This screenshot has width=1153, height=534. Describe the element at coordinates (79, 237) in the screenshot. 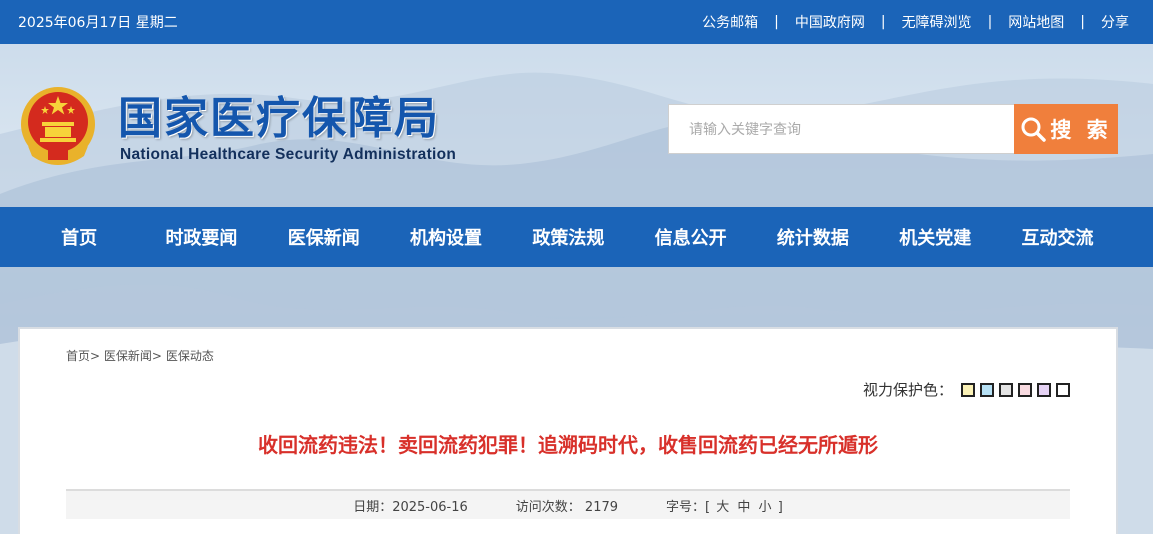

I see `nav-item-home: 首页` at that location.